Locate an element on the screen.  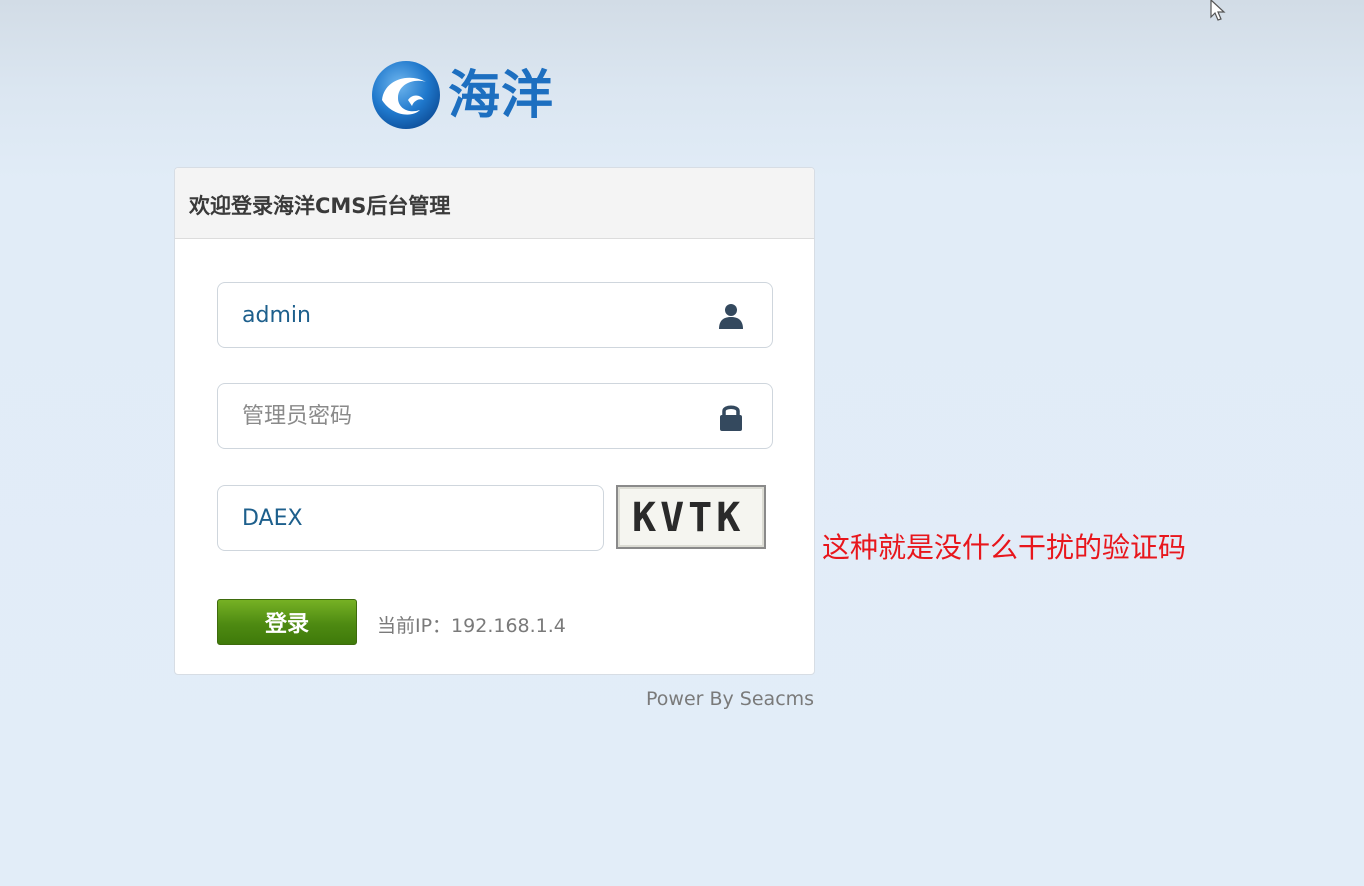
site-logo: 海洋 is located at coordinates (463, 95).